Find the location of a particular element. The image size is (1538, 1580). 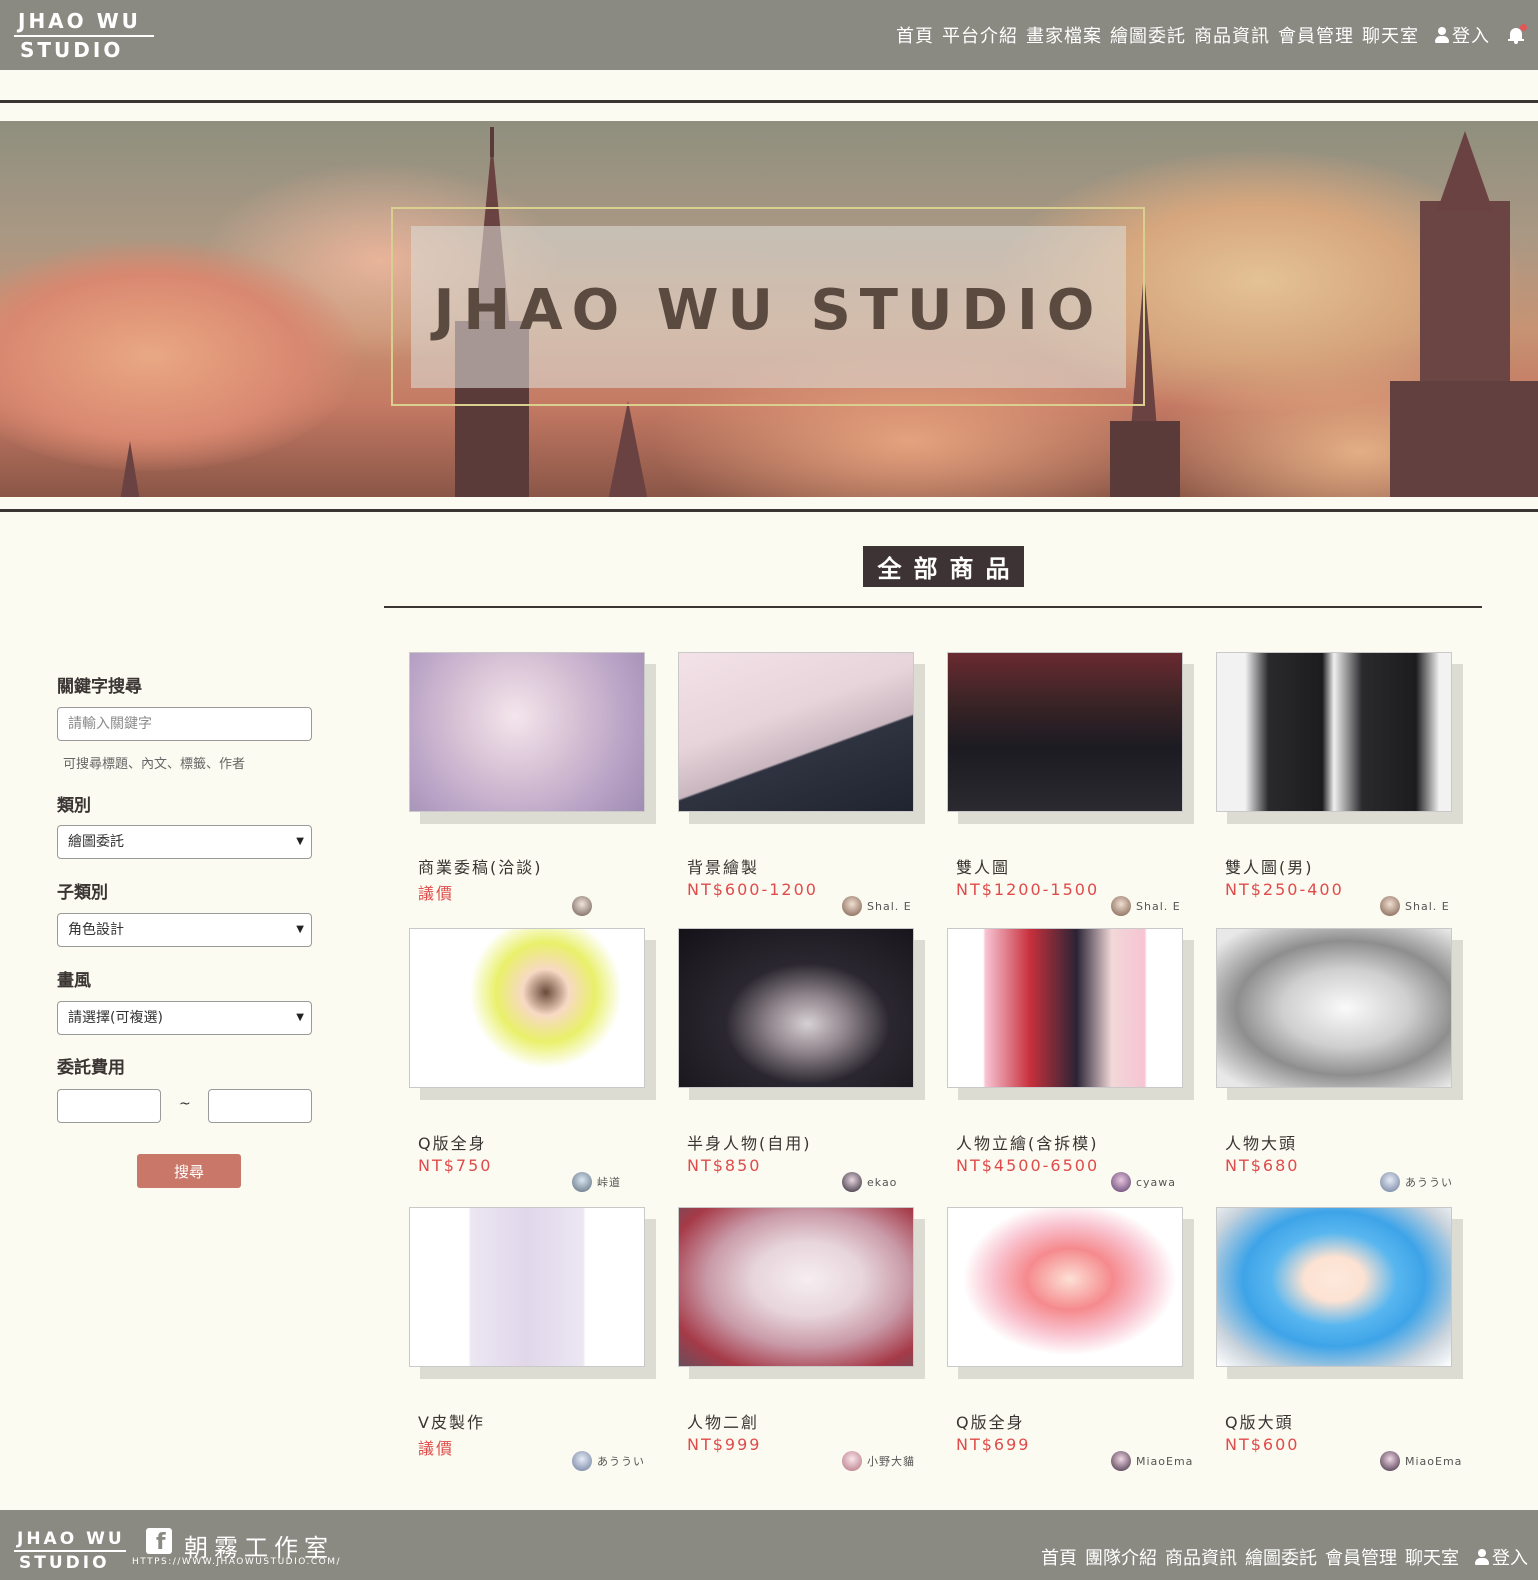

nav-member-management: 會員管理 is located at coordinates (1316, 35).